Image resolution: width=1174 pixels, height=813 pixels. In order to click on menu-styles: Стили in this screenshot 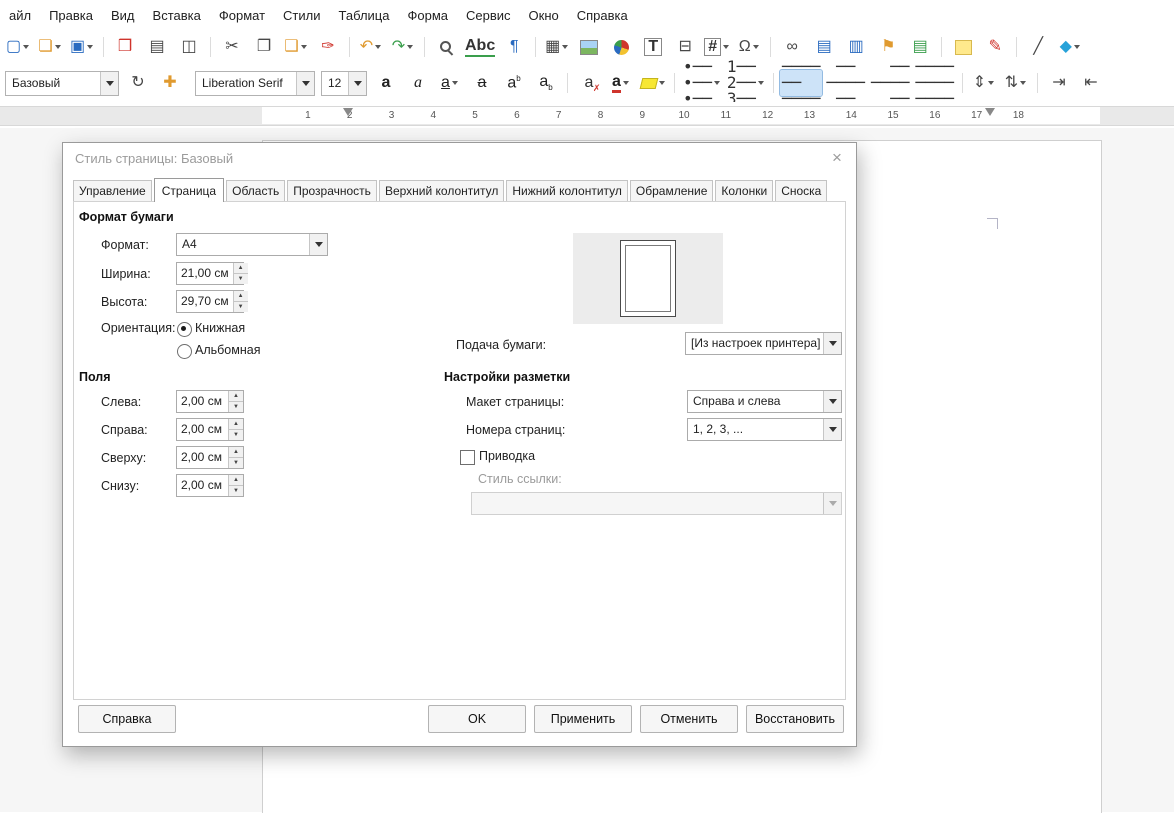, I will do `click(301, 15)`.